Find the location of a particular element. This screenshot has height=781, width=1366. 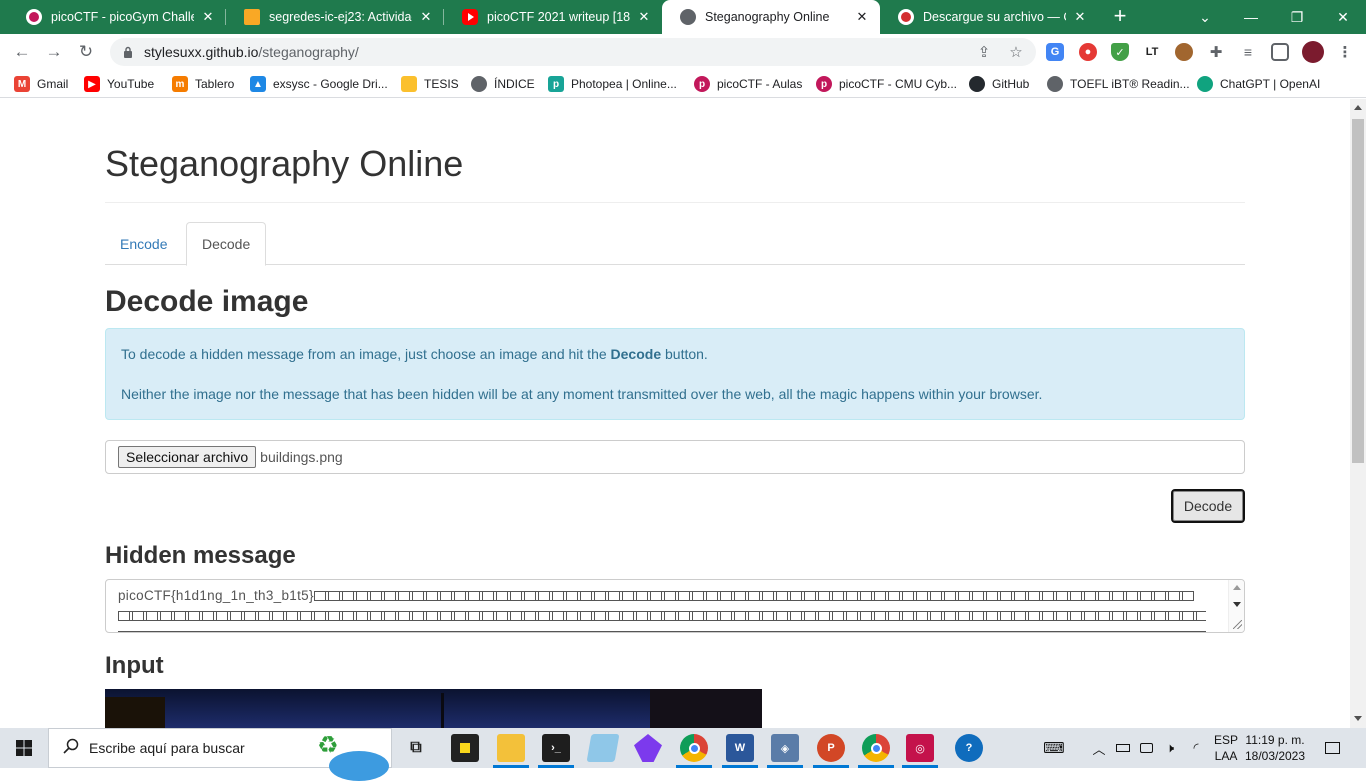

tab-title: picoCTF 2021 writeup [18] - F is located at coordinates (558, 17).